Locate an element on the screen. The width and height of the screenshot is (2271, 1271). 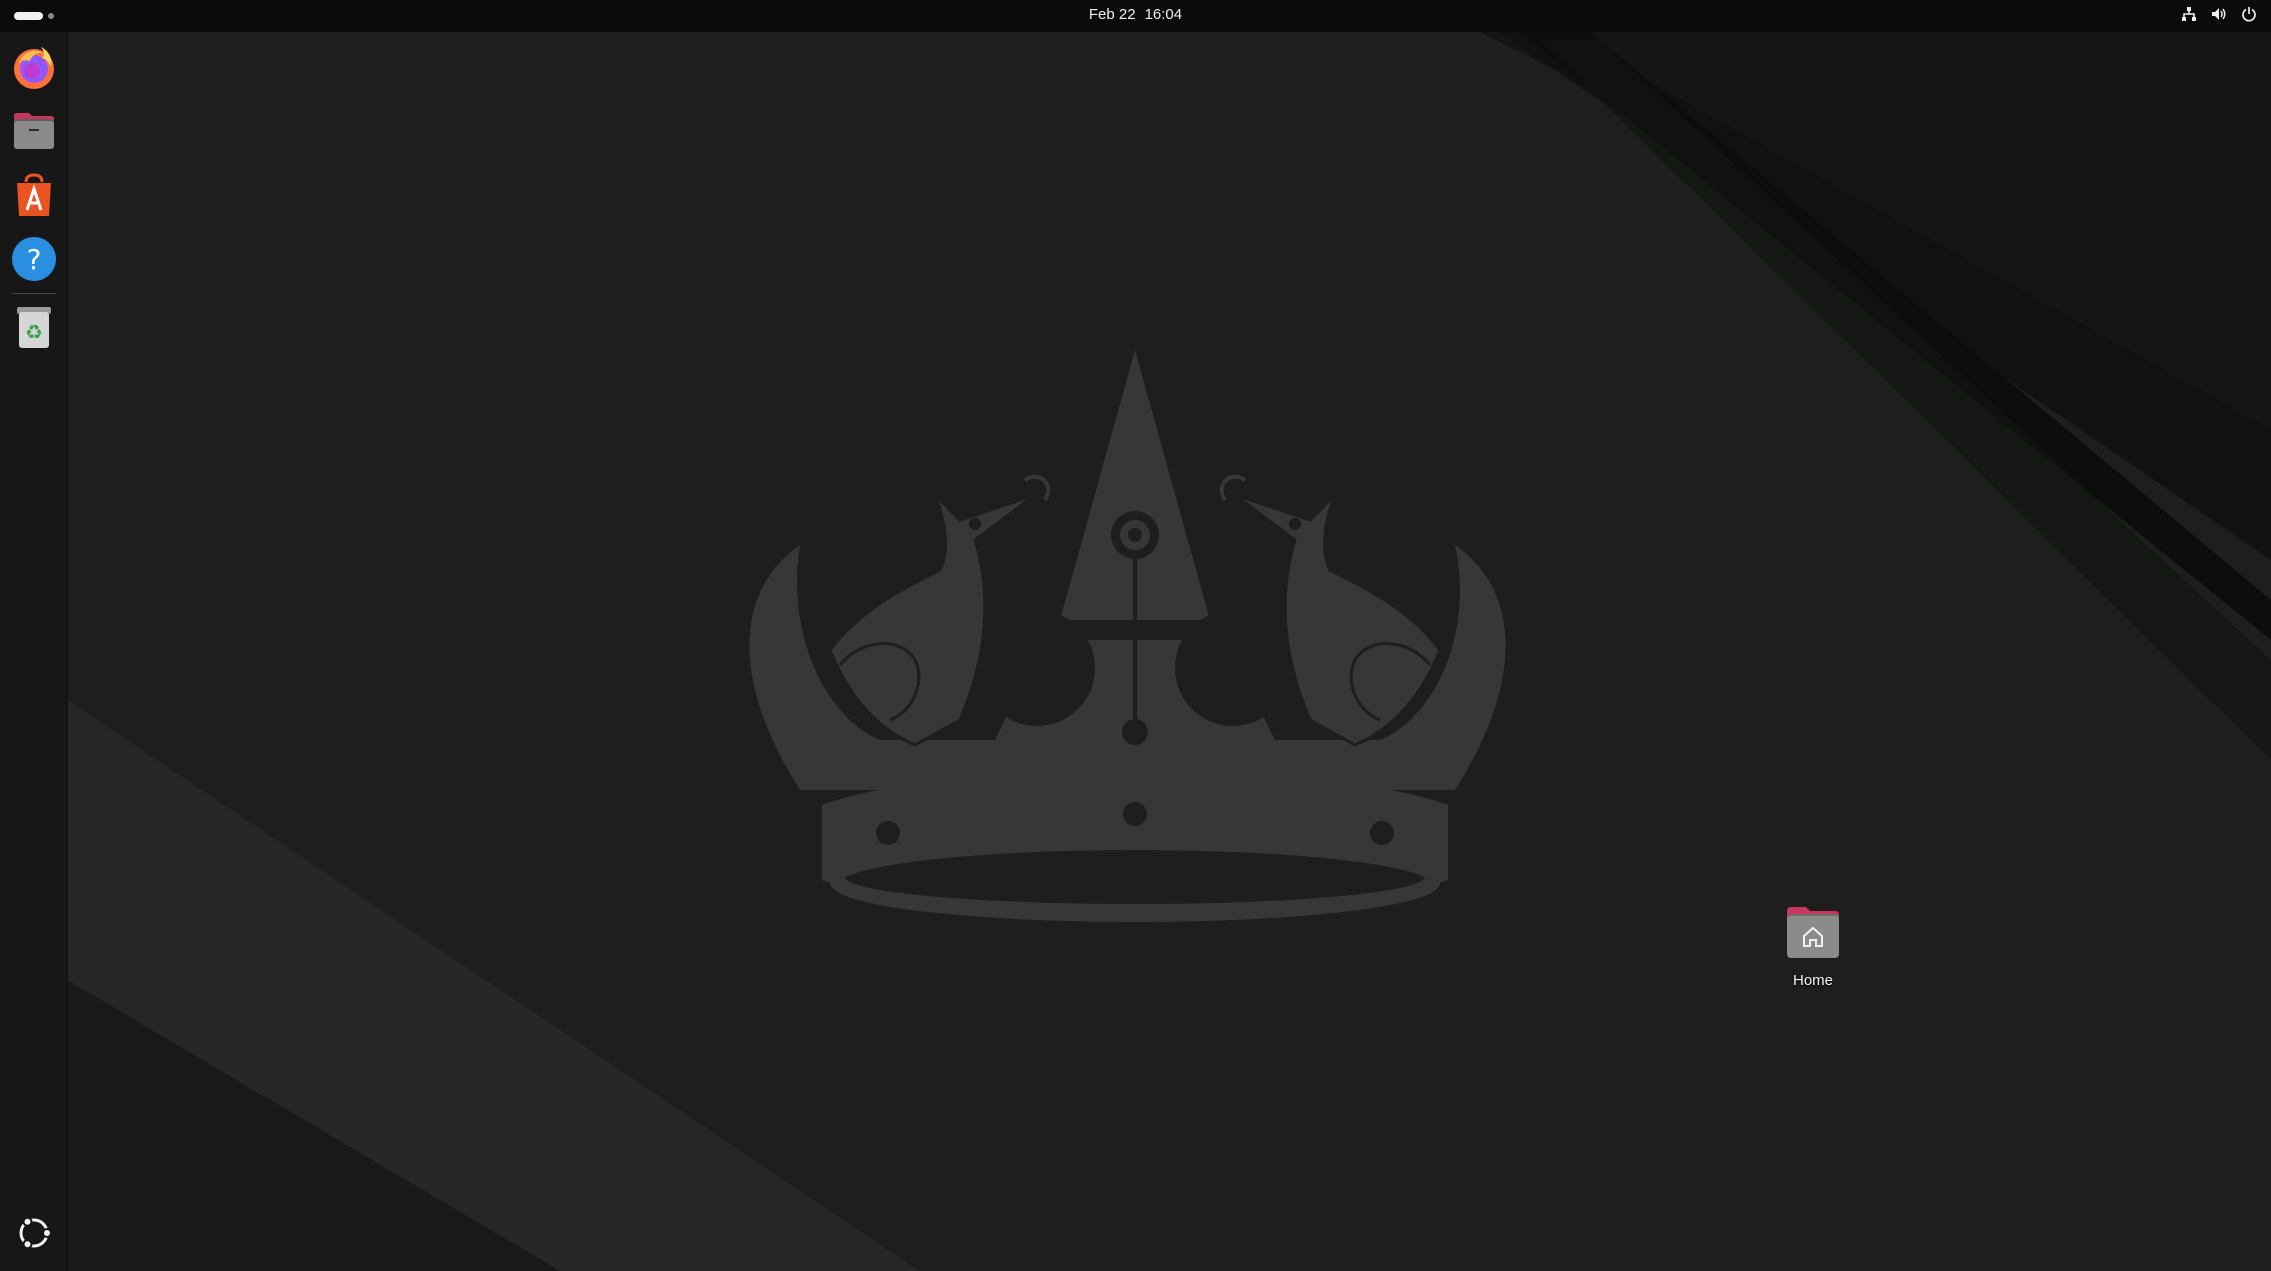
volume-icon is located at coordinates (2219, 14).